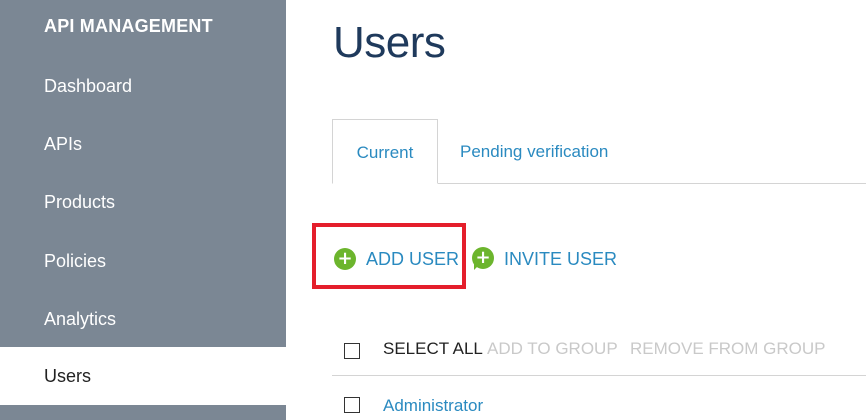 This screenshot has height=420, width=866. Describe the element at coordinates (143, 144) in the screenshot. I see `sidebar-item-apis: APIs` at that location.